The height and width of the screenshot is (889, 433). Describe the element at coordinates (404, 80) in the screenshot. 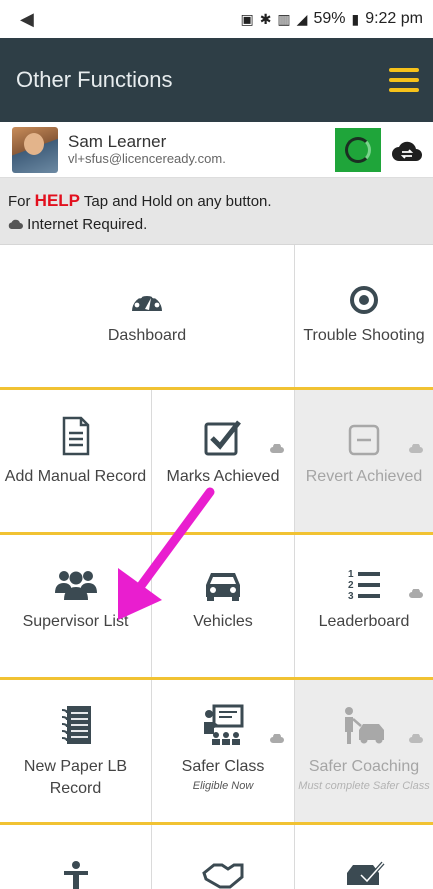

I see `hamburger-menu-icon` at that location.